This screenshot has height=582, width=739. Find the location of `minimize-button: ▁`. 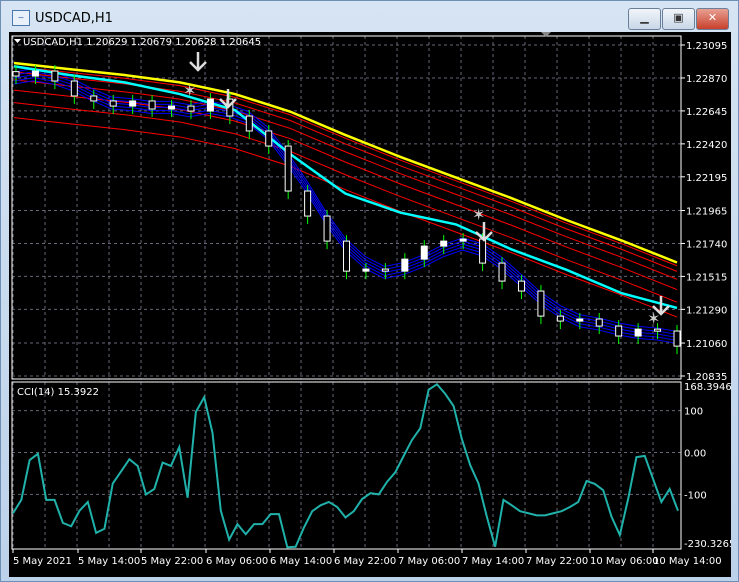

minimize-button: ▁ is located at coordinates (644, 19).